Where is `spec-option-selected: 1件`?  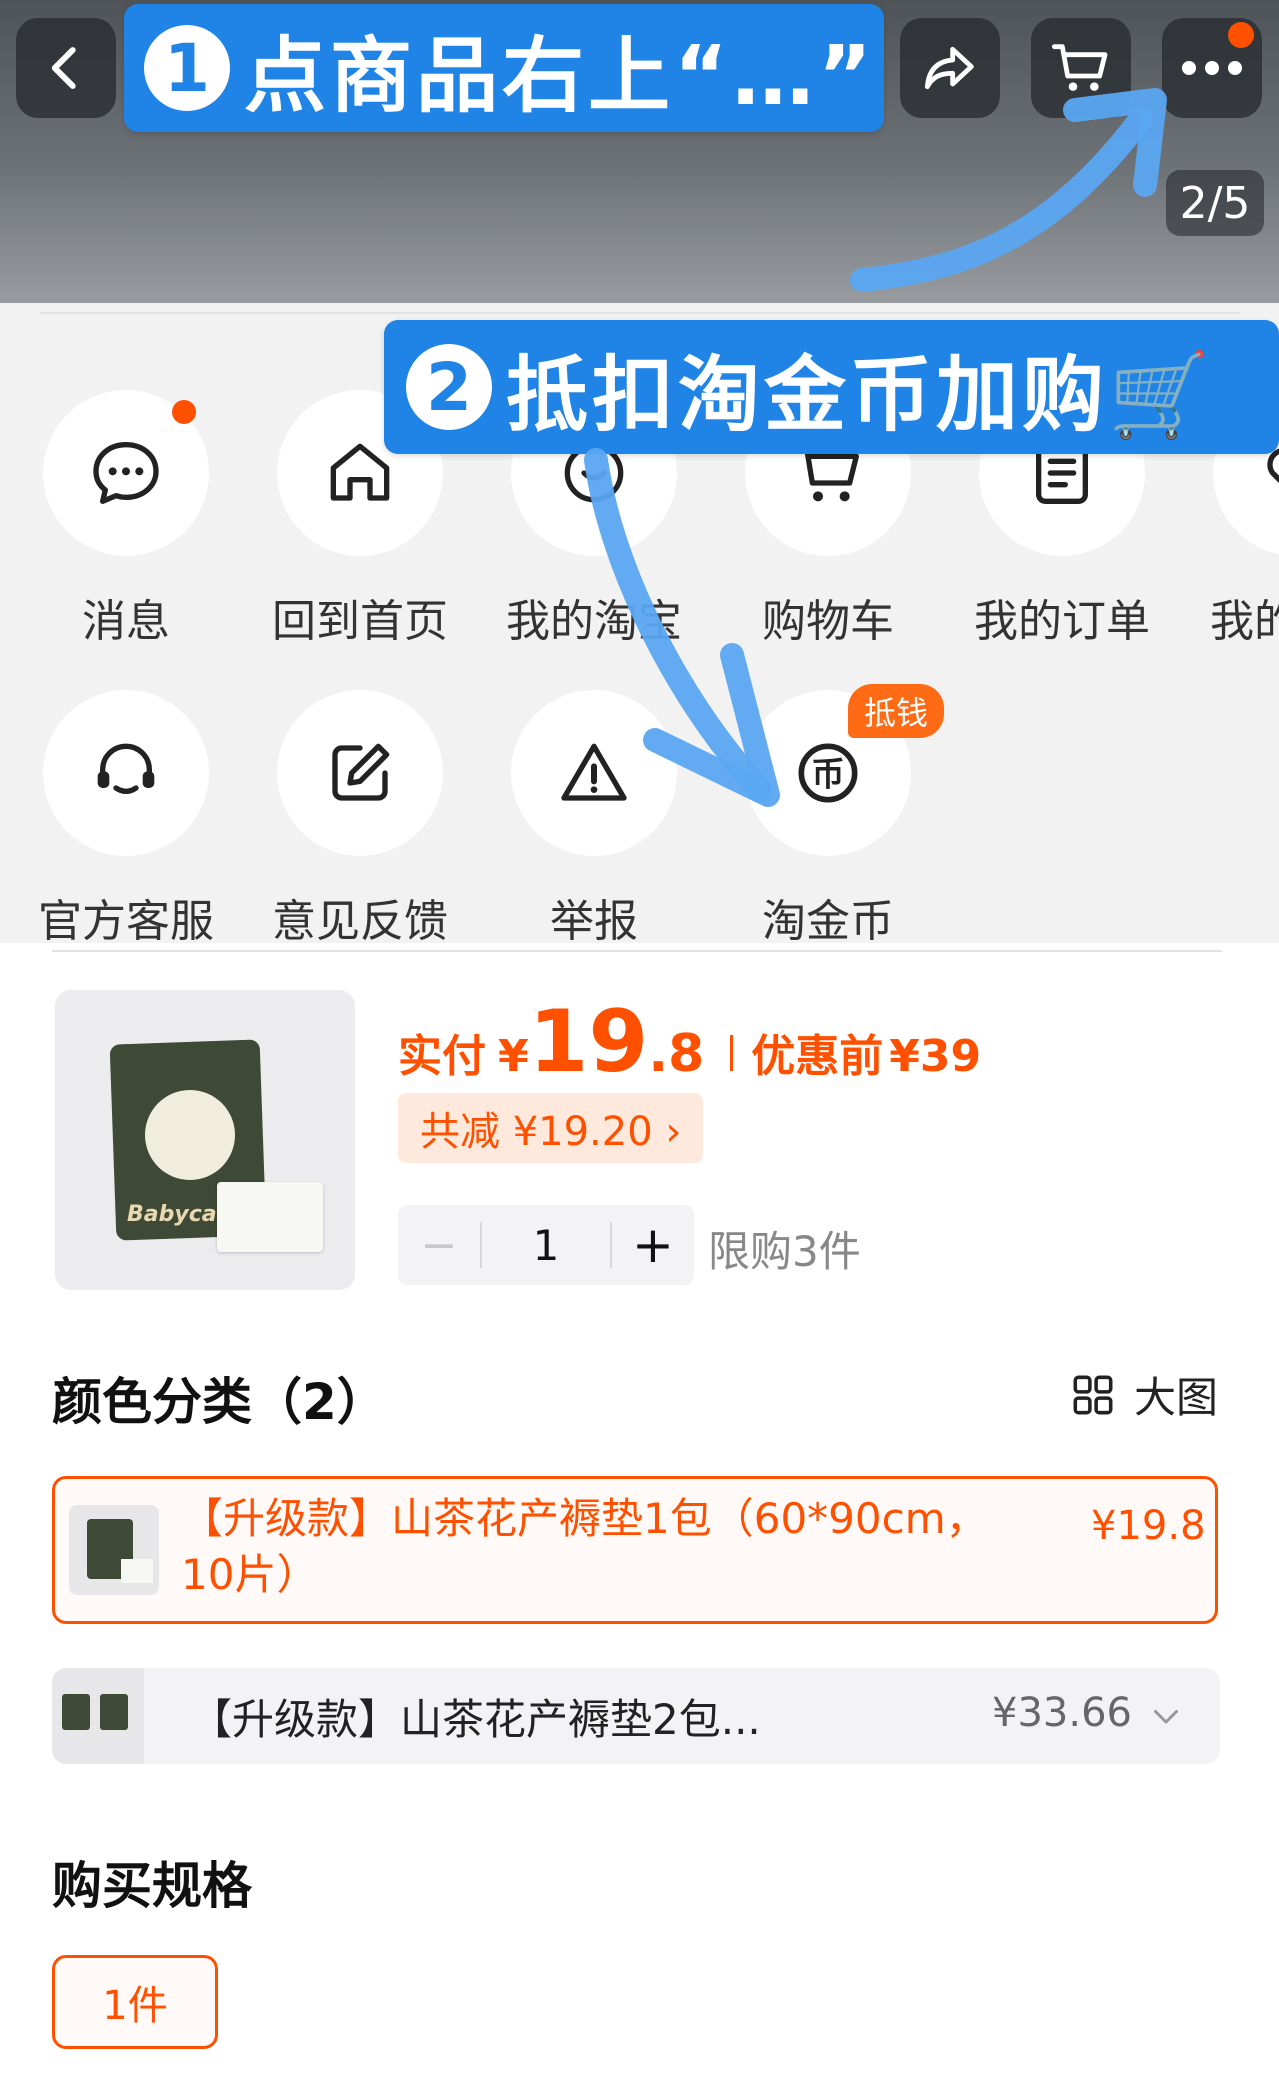
spec-option-selected: 1件 is located at coordinates (135, 2002).